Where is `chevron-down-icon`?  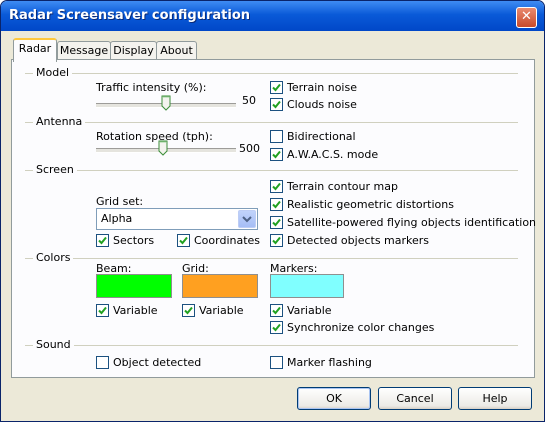
chevron-down-icon is located at coordinates (247, 219).